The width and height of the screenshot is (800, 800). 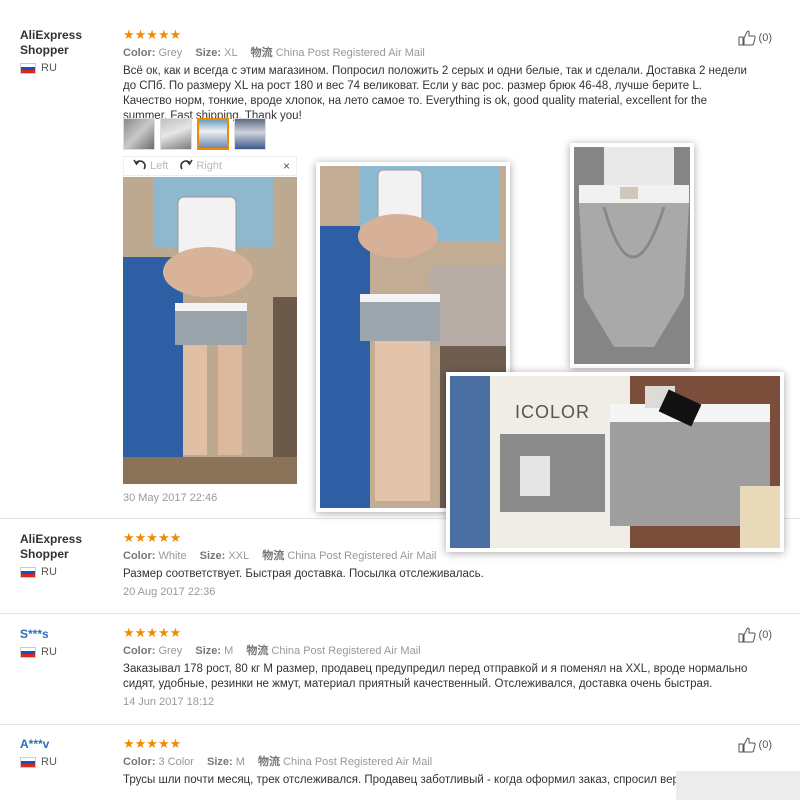 I want to click on reviewer-info: S***s RU, so click(x=67, y=642).